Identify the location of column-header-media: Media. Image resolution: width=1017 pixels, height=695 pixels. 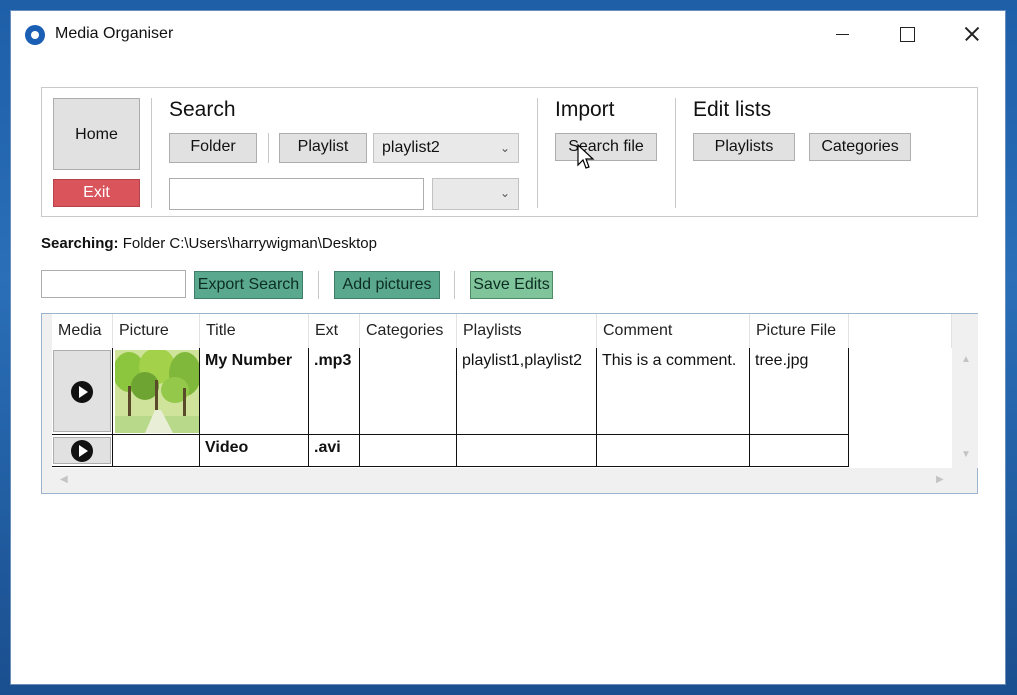
(82, 331).